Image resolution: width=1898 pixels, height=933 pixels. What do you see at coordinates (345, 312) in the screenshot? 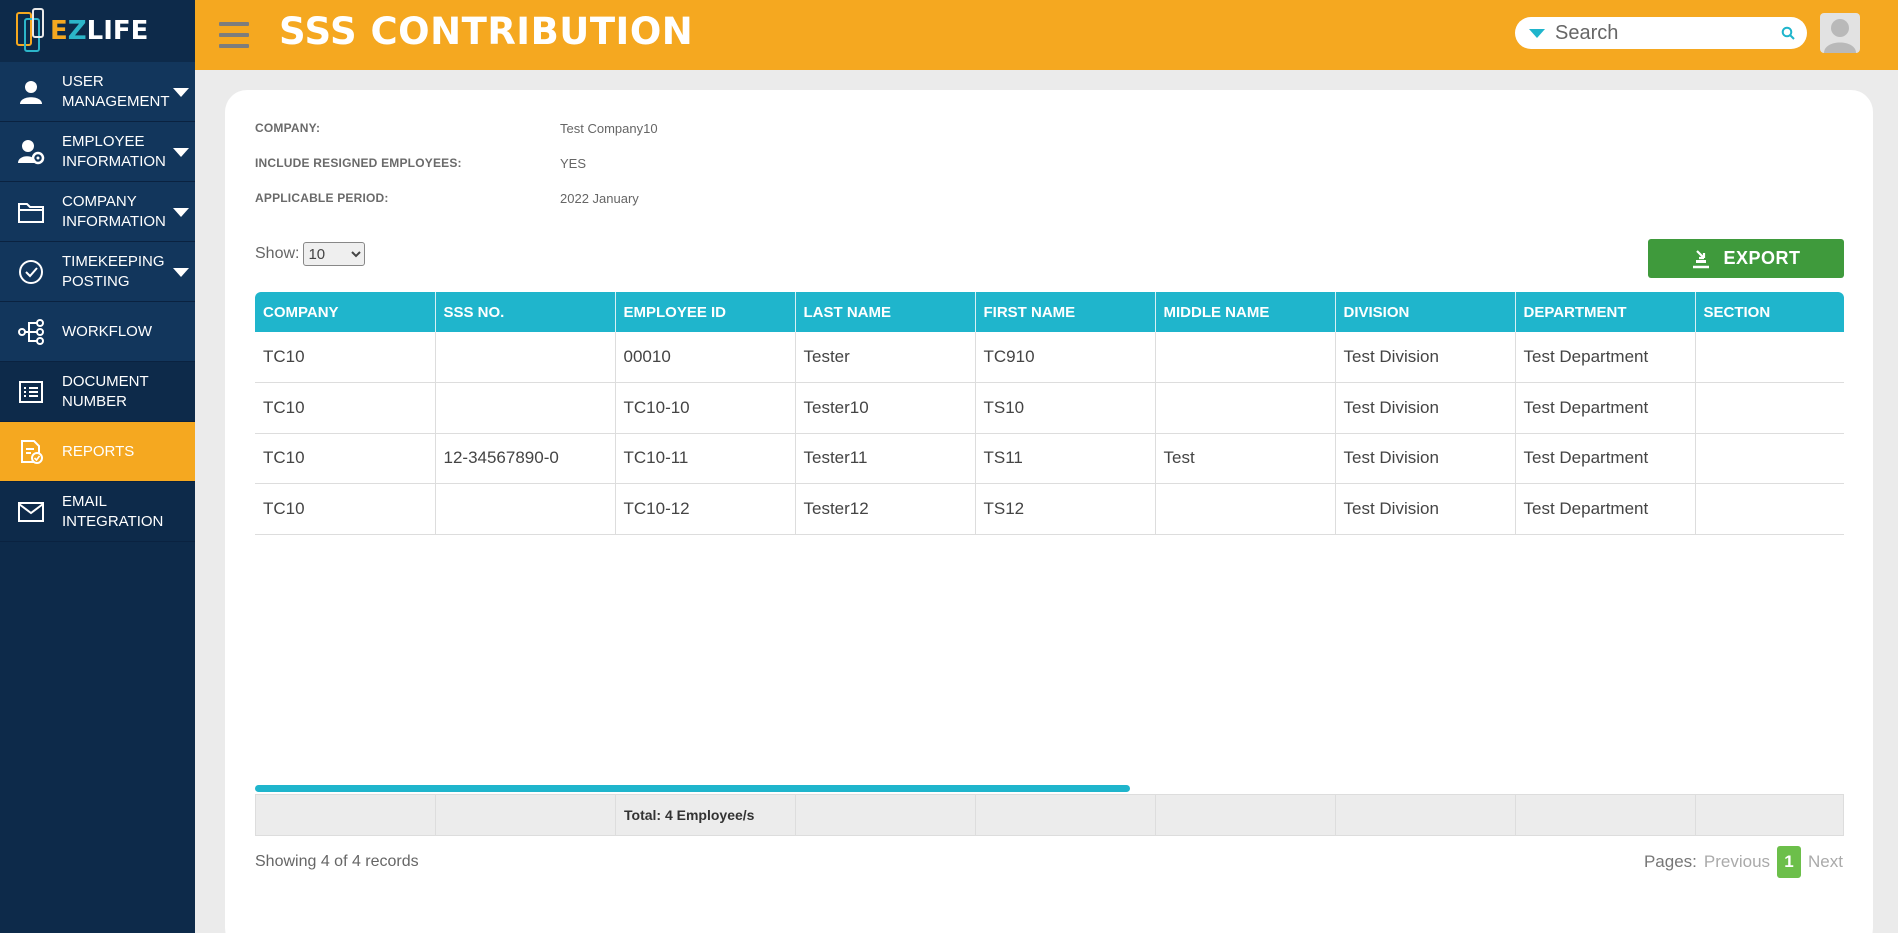
I see `column-header-company: COMPANY` at bounding box center [345, 312].